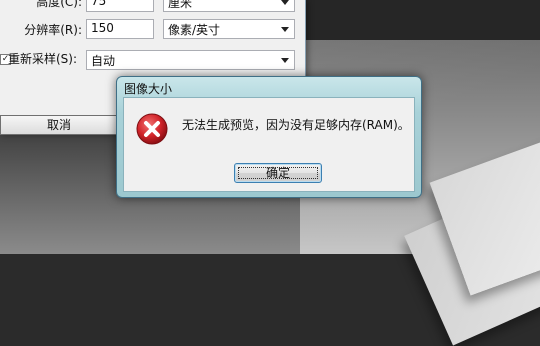 This screenshot has width=540, height=346. Describe the element at coordinates (190, 60) in the screenshot. I see `resample-select: 自动` at that location.